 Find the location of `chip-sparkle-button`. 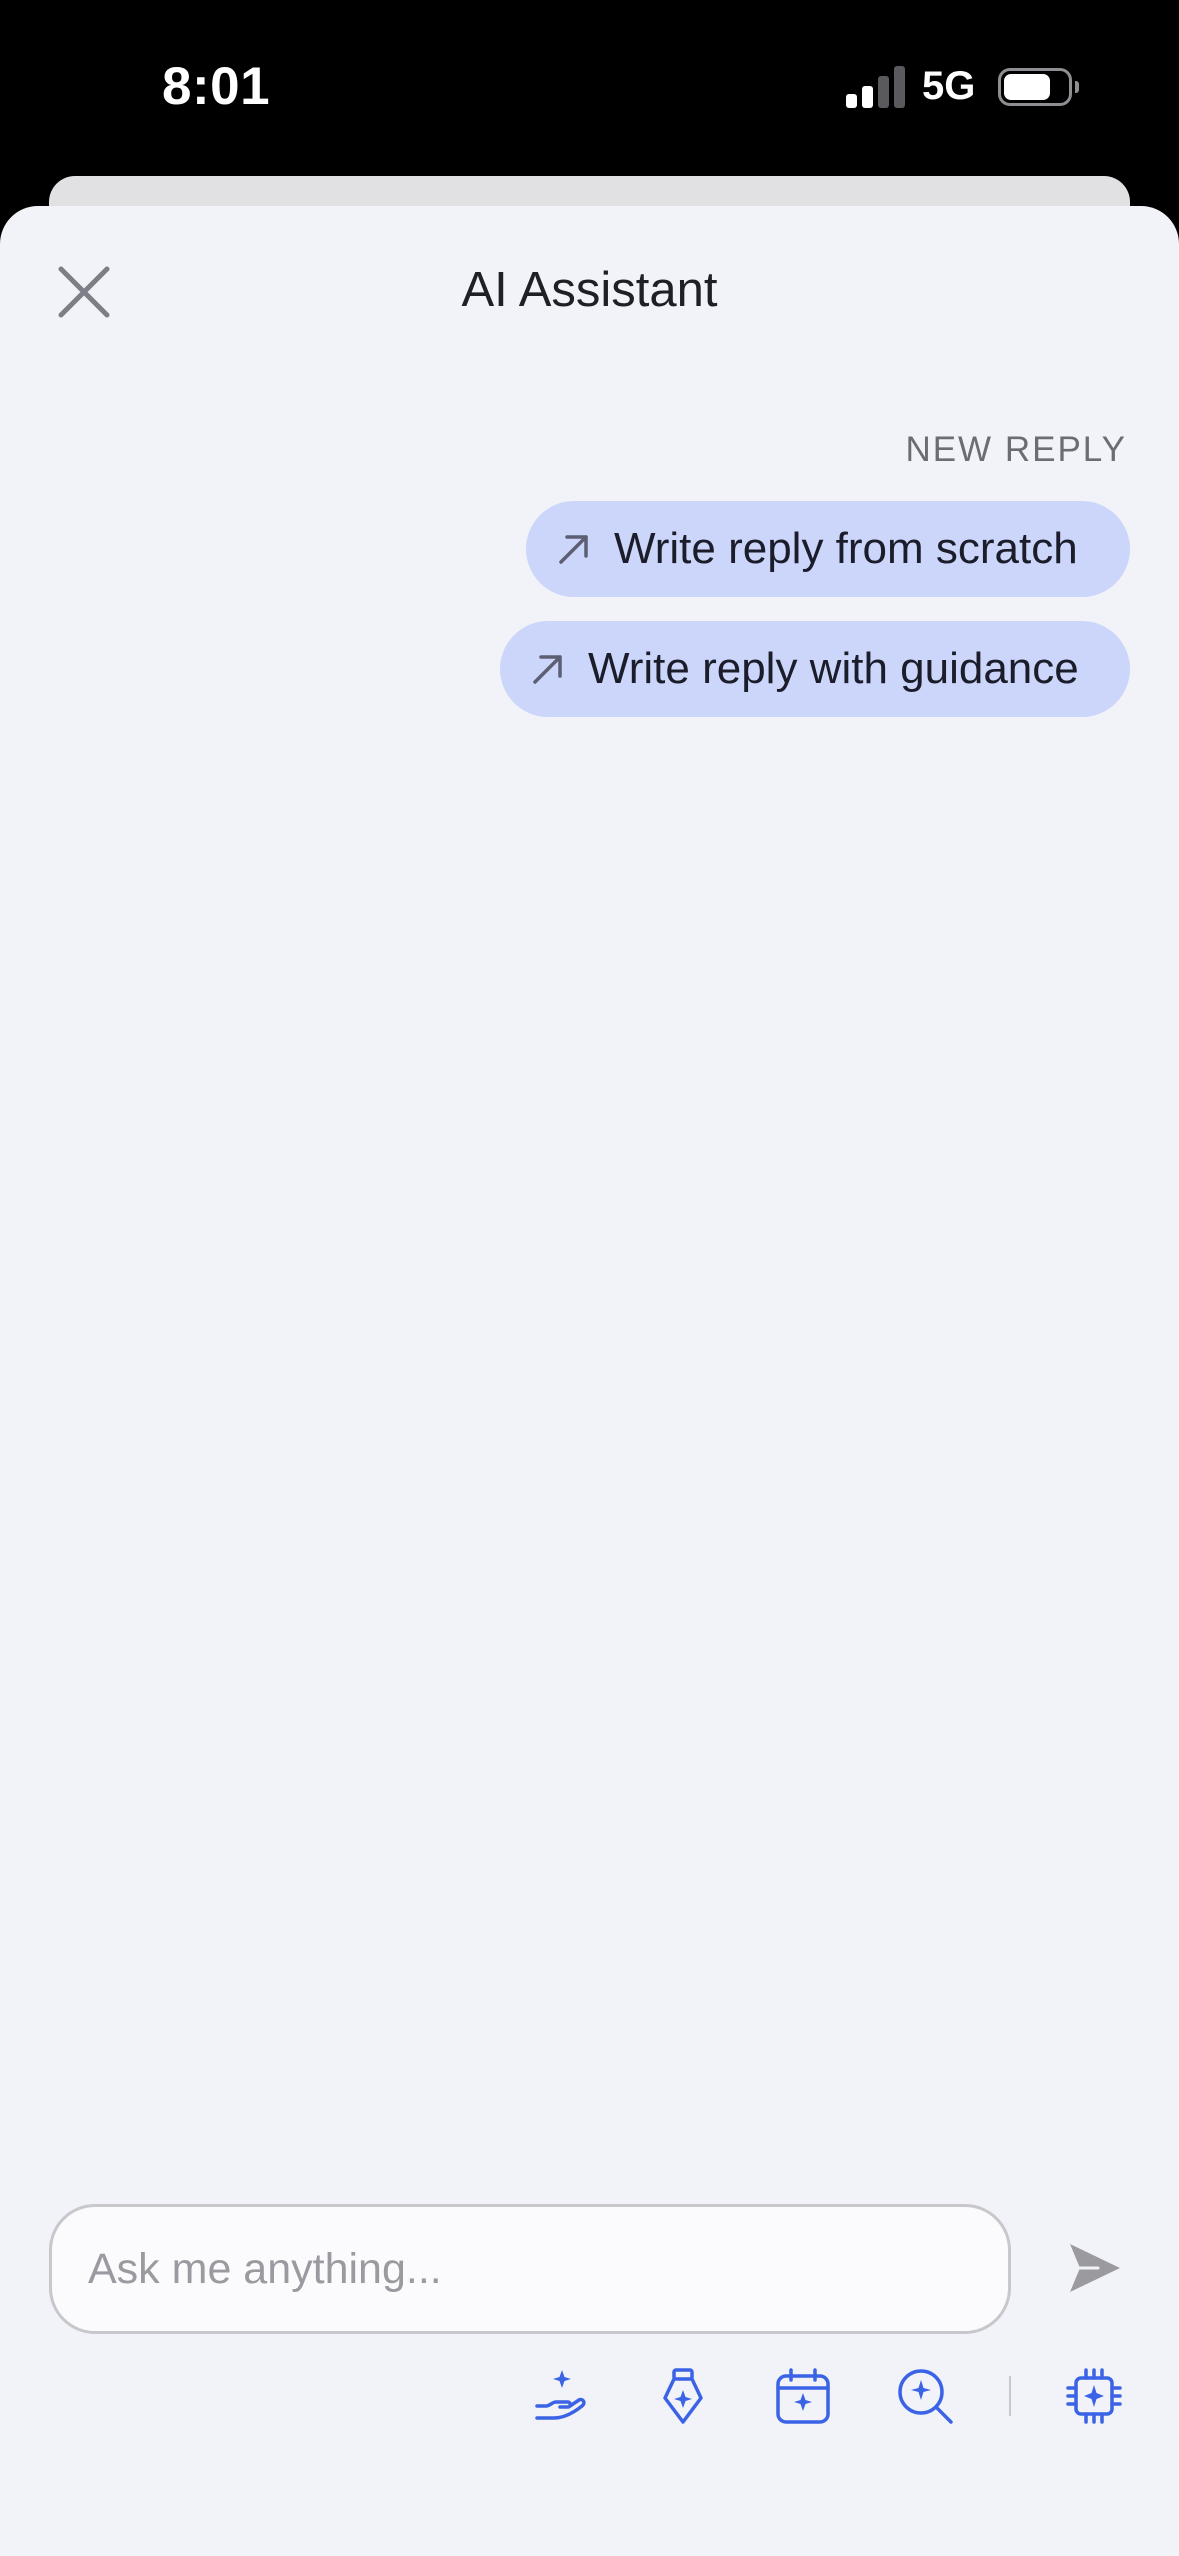

chip-sparkle-button is located at coordinates (1094, 2396).